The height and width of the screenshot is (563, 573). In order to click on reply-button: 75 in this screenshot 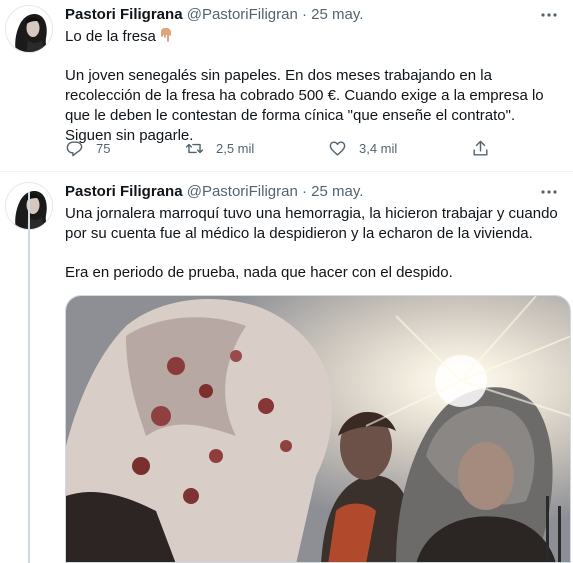, I will do `click(87, 148)`.